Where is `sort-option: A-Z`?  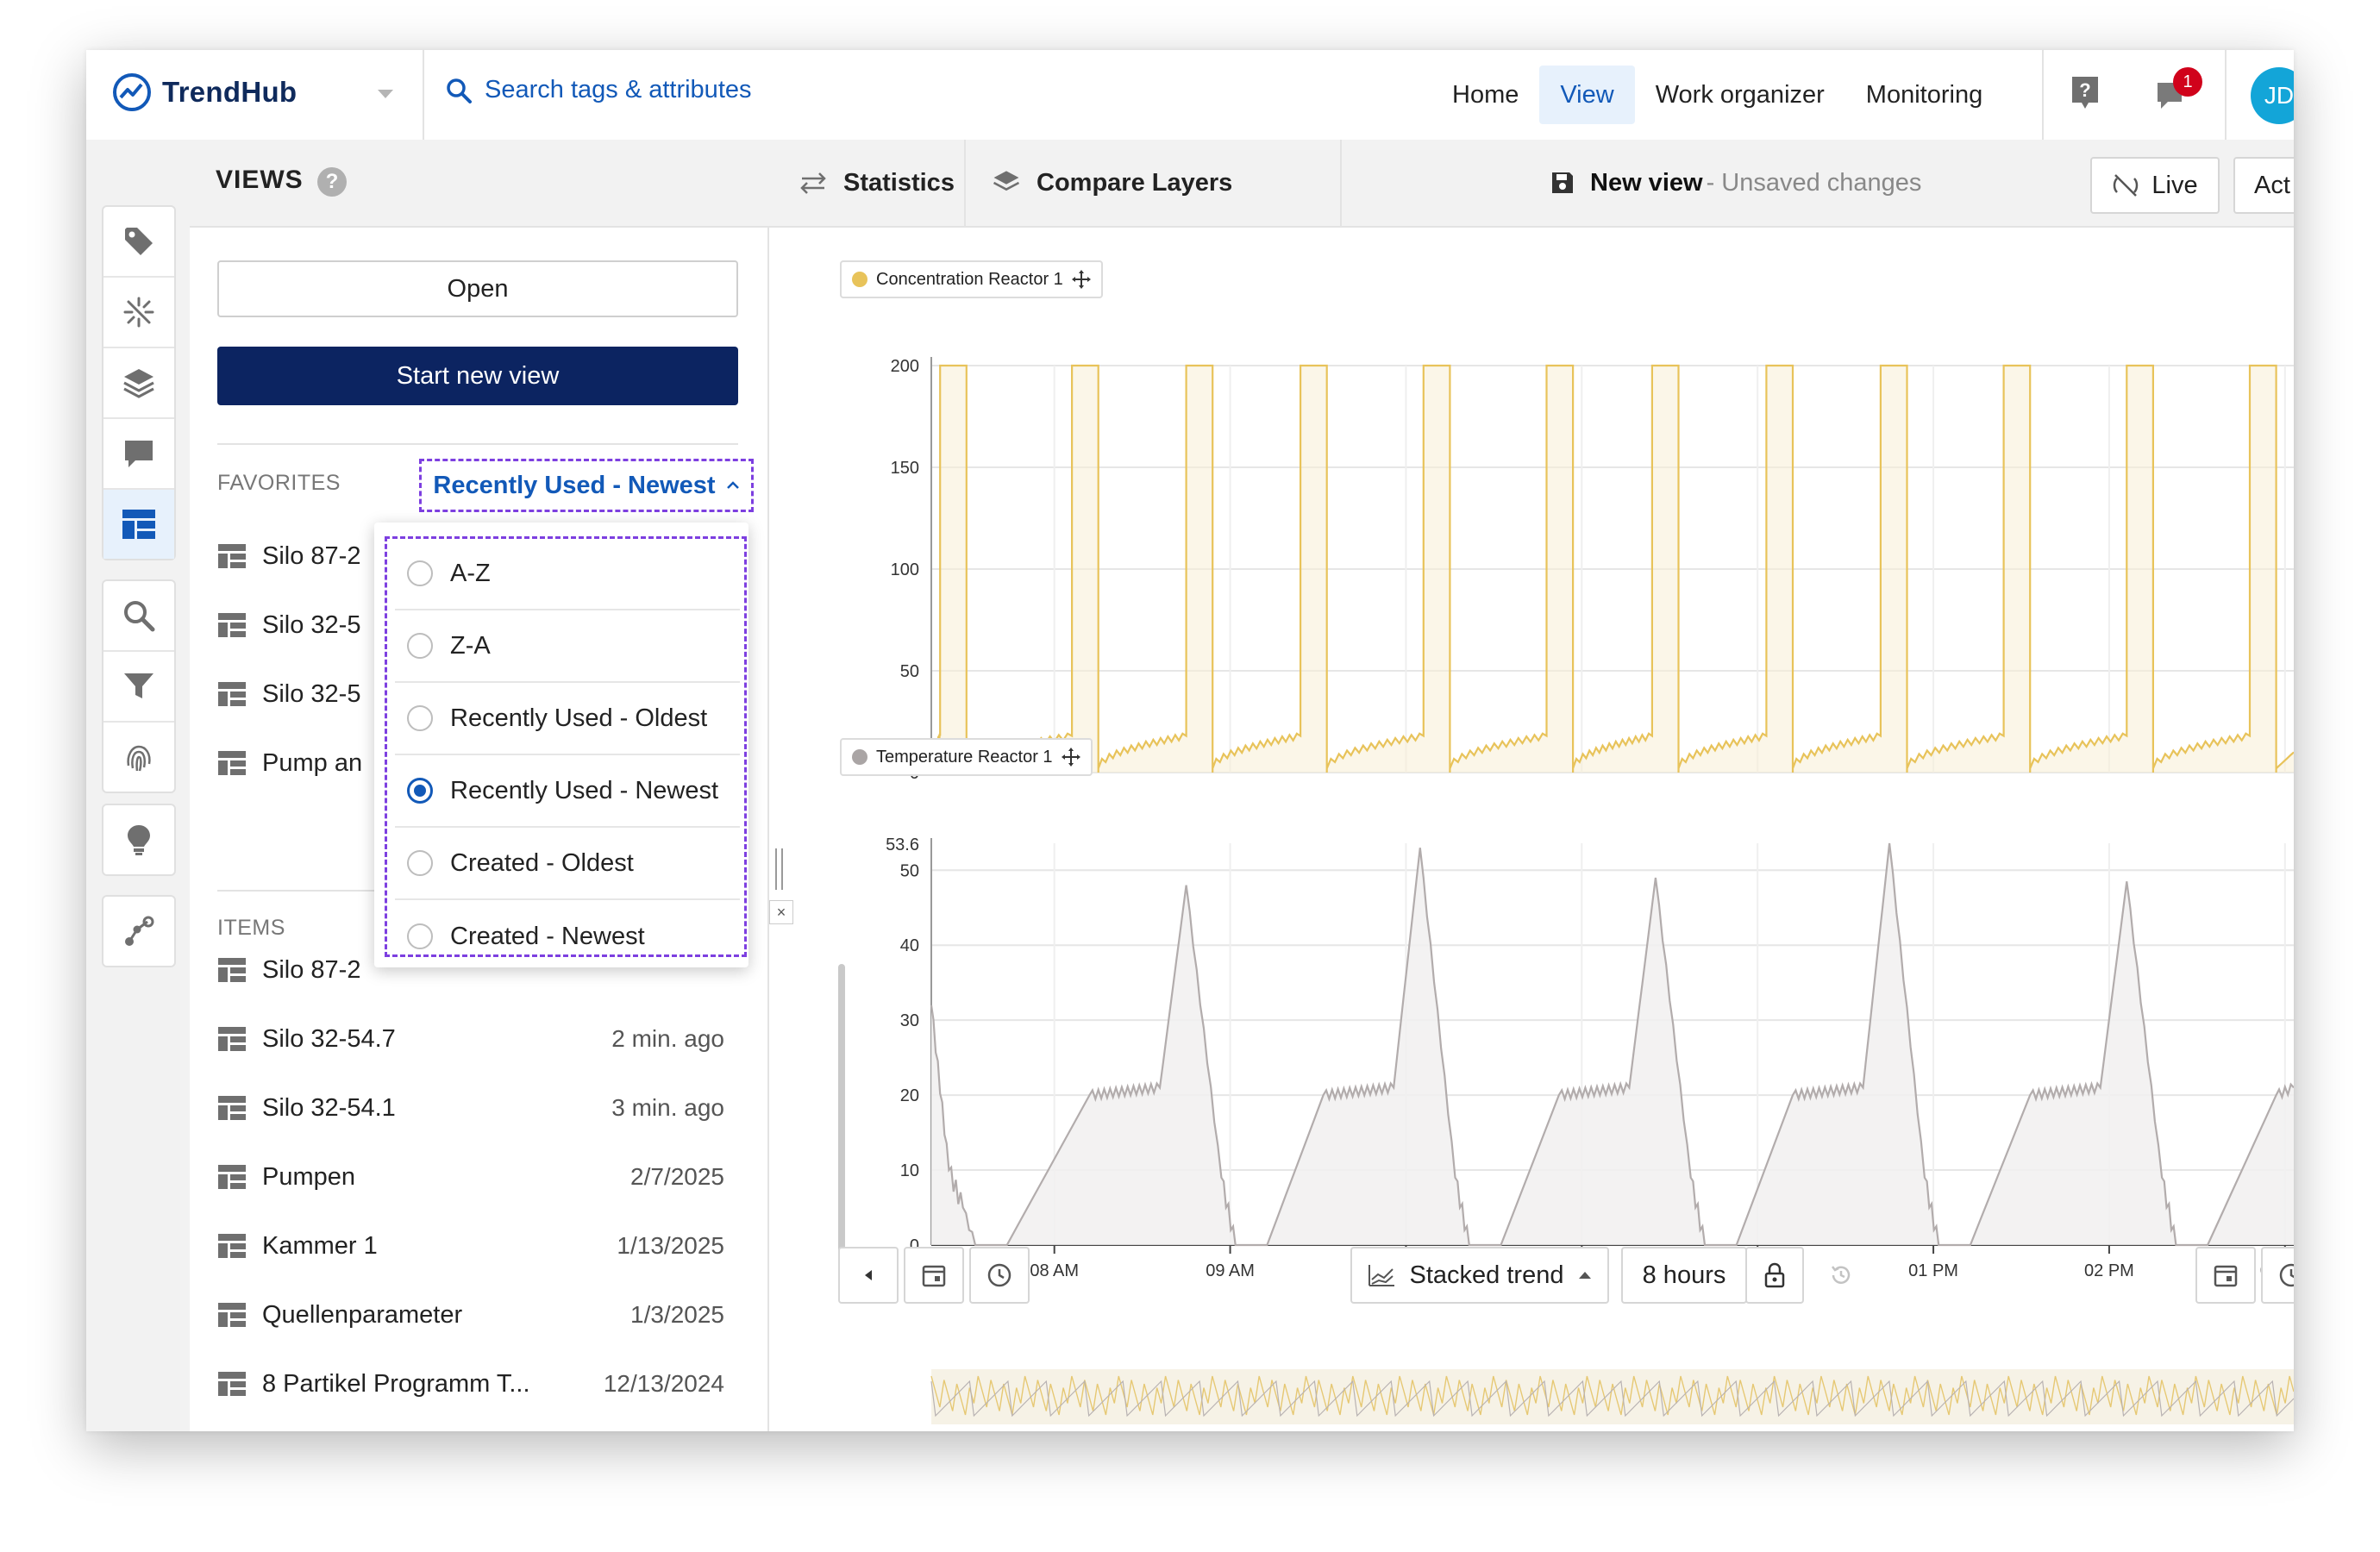 sort-option: A-Z is located at coordinates (568, 574).